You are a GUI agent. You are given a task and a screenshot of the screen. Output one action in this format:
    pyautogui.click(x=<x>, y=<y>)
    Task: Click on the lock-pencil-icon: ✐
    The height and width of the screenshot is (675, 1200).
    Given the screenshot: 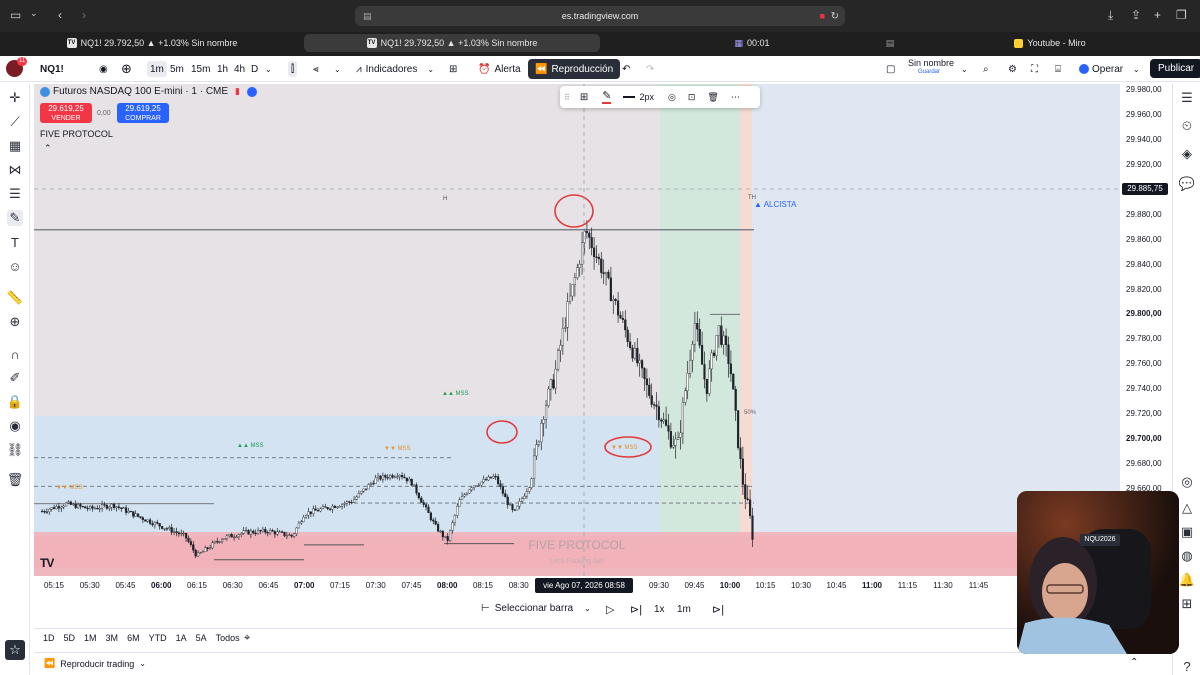 What is the action you would take?
    pyautogui.click(x=15, y=378)
    